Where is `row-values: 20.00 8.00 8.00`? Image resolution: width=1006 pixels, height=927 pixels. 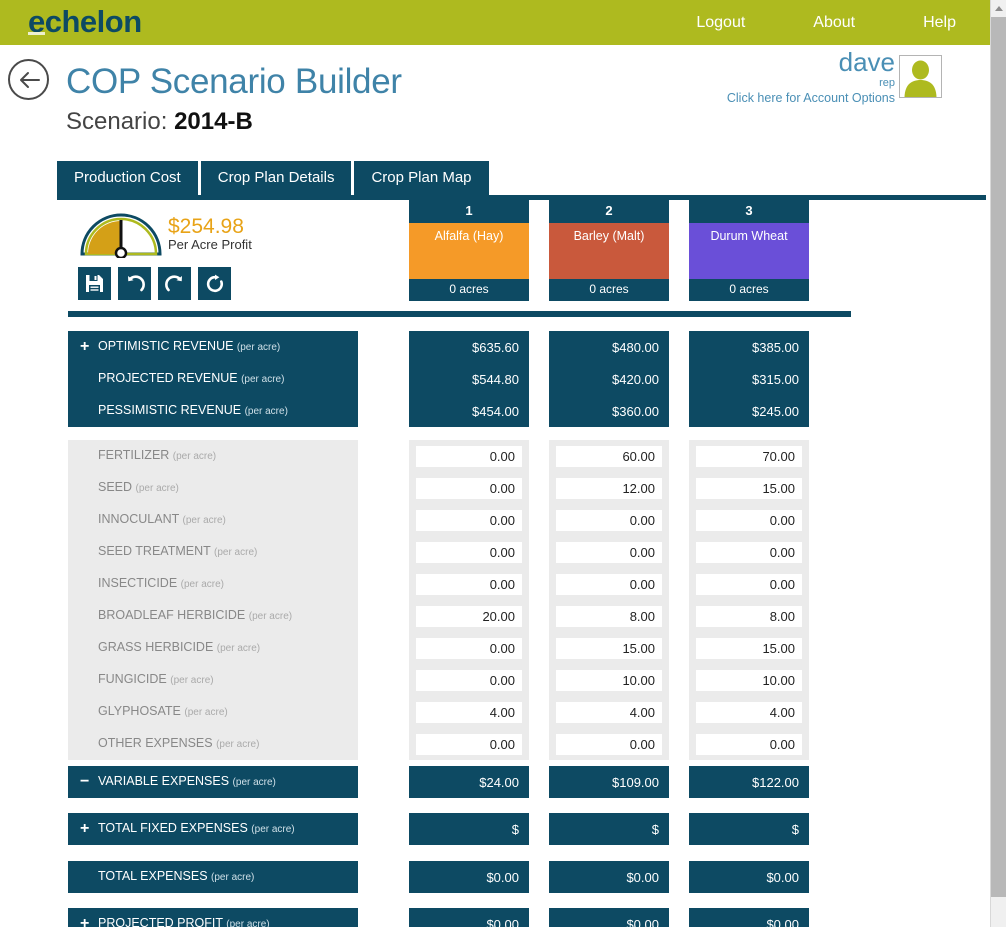
row-values: 20.00 8.00 8.00 is located at coordinates (609, 616).